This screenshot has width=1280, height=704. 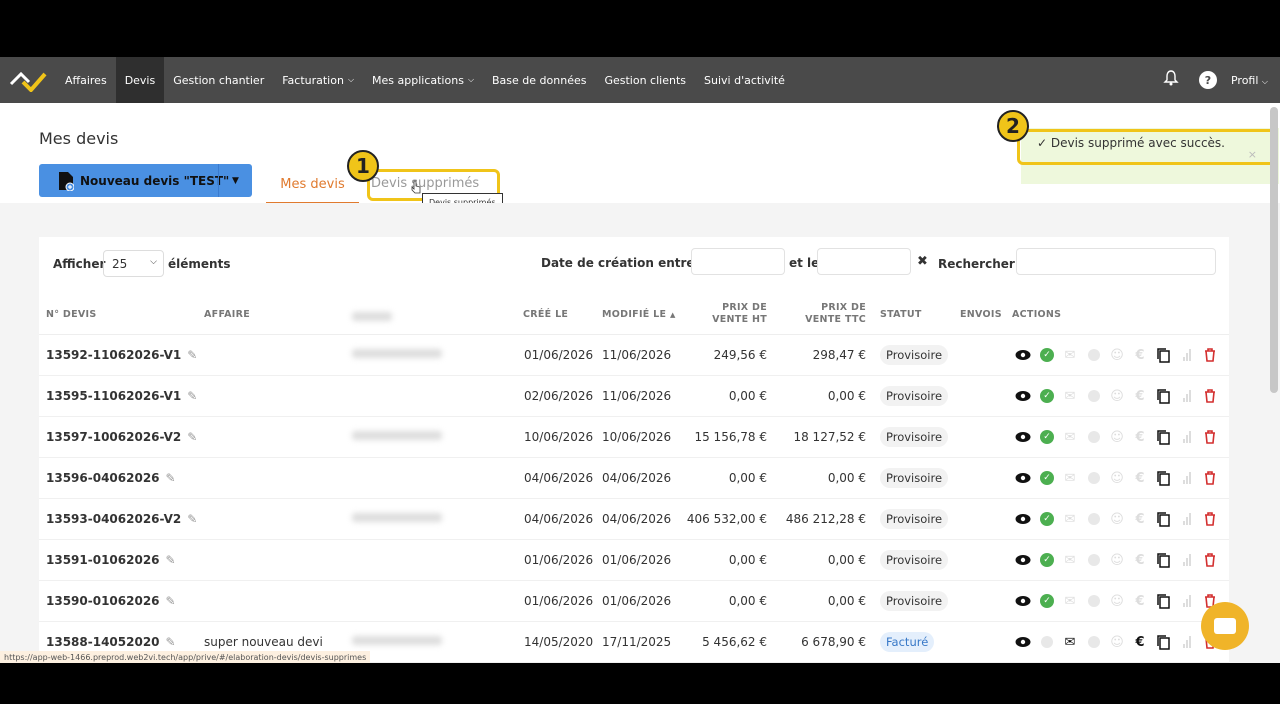 What do you see at coordinates (28, 80) in the screenshot?
I see `app-logo` at bounding box center [28, 80].